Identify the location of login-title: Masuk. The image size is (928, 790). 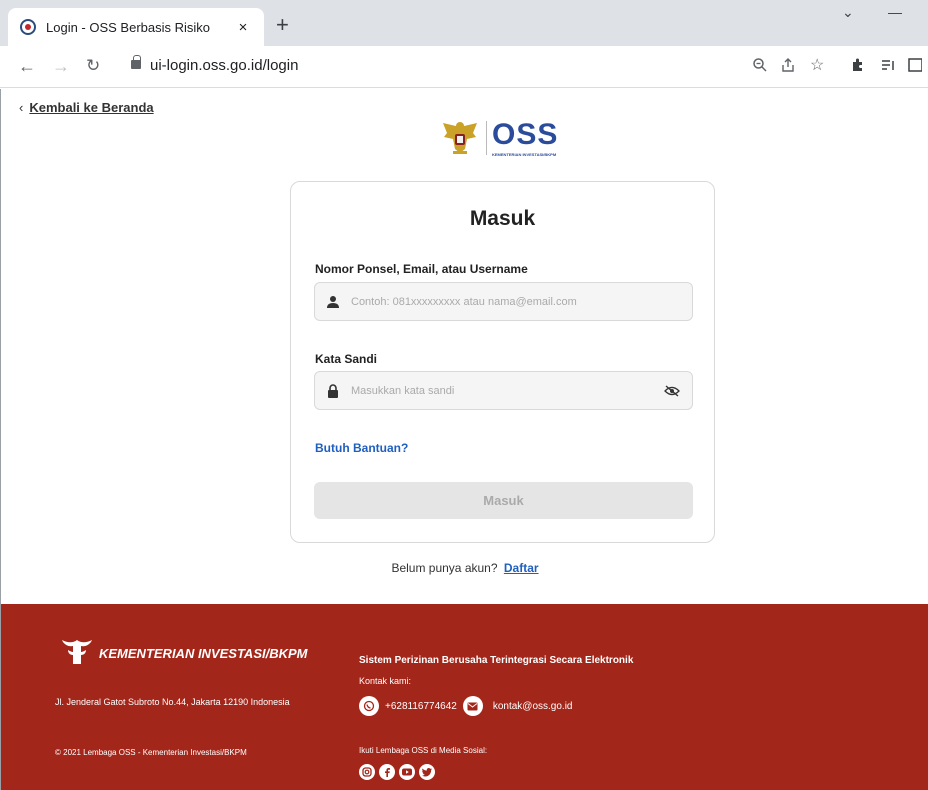
(502, 218).